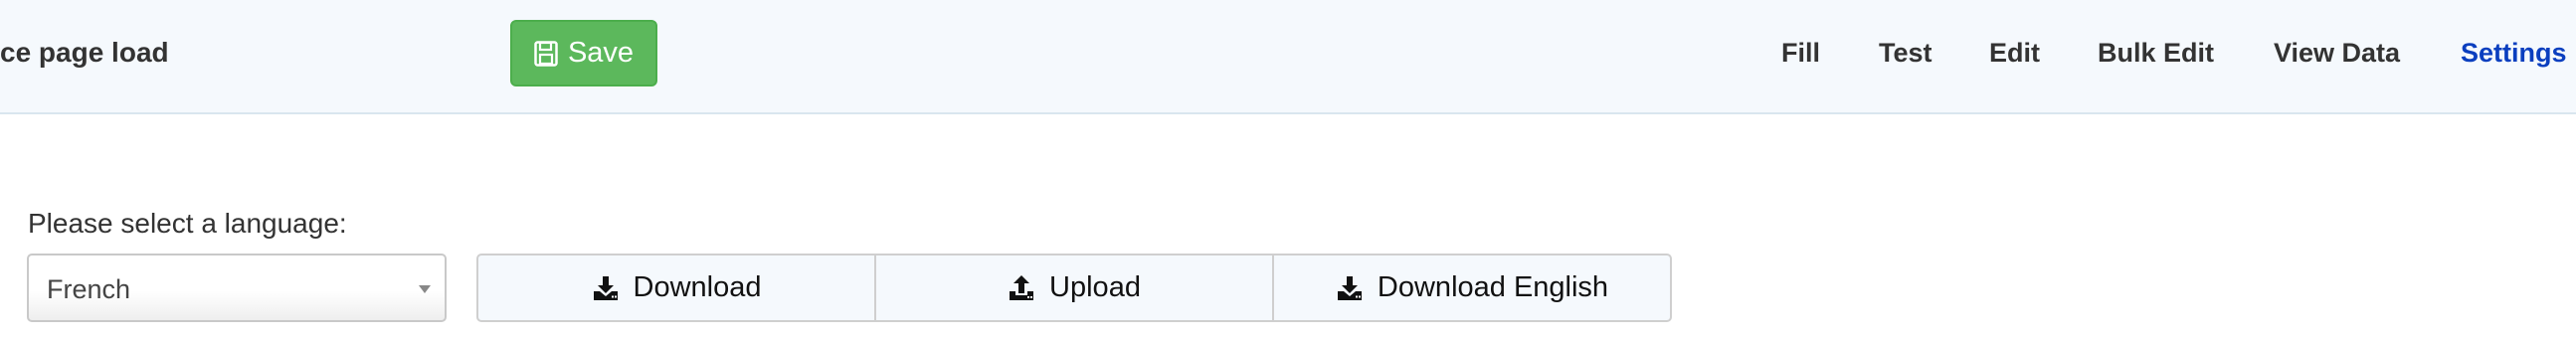 This screenshot has width=2576, height=342. I want to click on upload-label: Upload, so click(1095, 287).